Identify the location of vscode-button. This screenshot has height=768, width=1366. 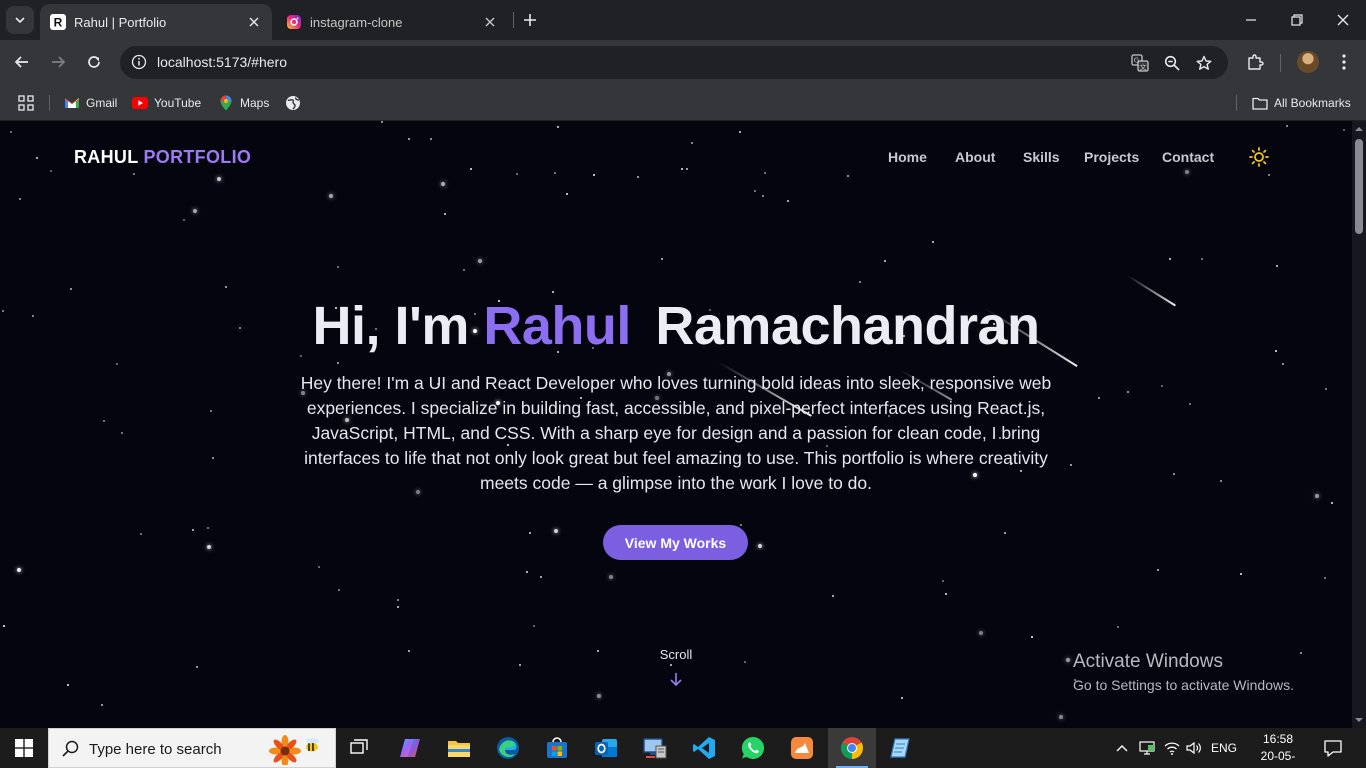
(704, 748).